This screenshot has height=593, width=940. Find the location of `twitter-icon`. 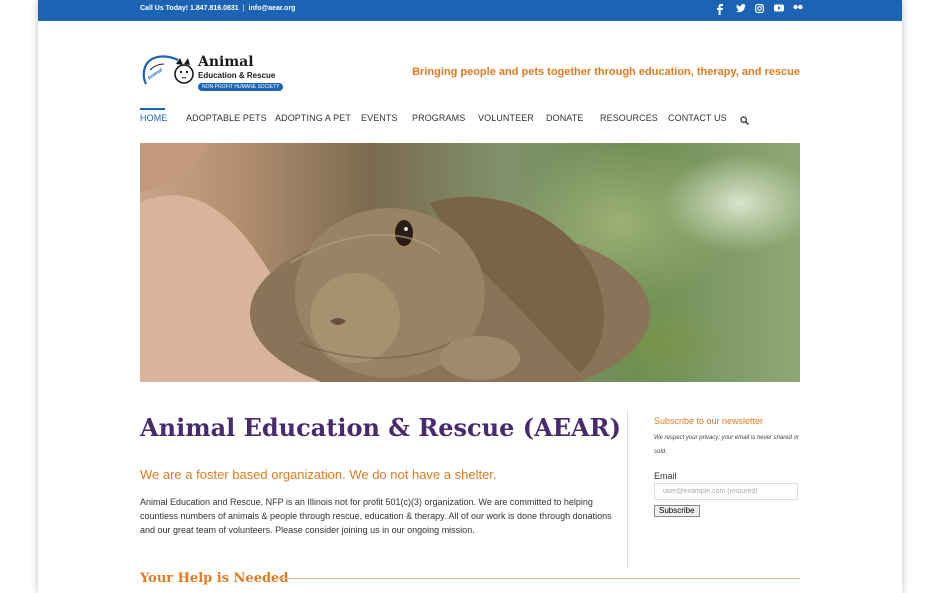

twitter-icon is located at coordinates (741, 10).